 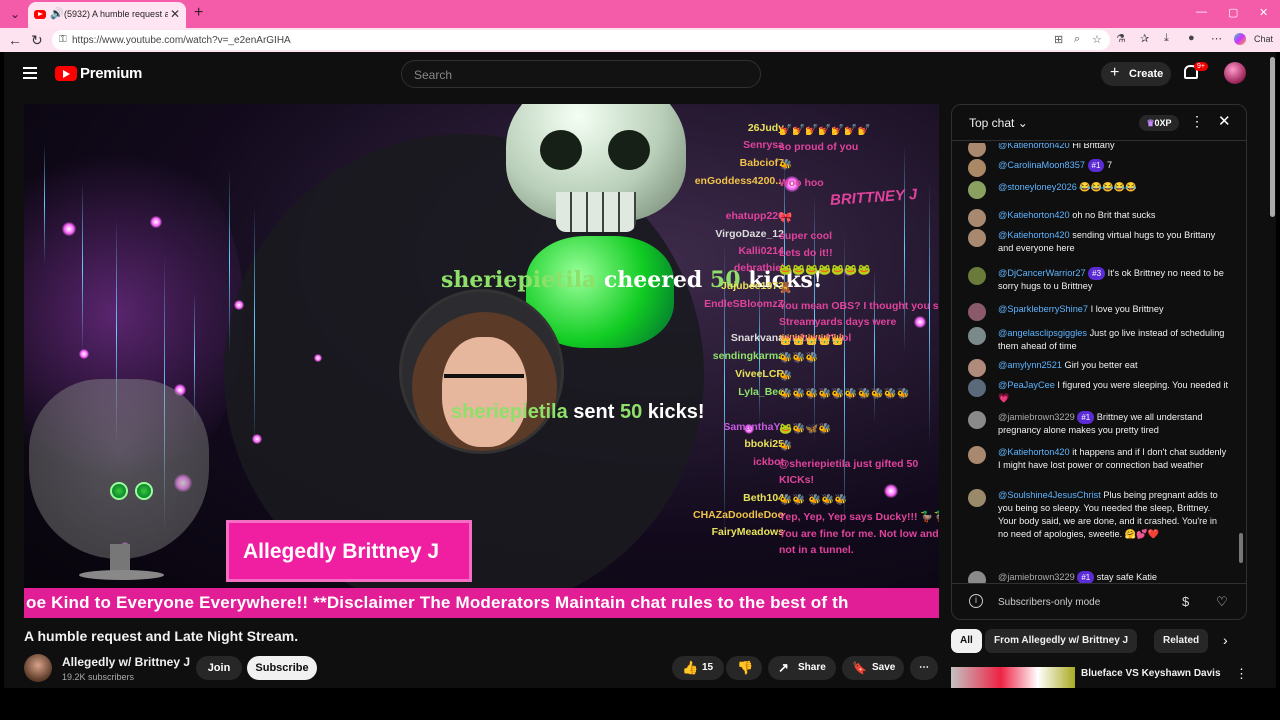 What do you see at coordinates (744, 668) in the screenshot?
I see `dislike-button: 👎` at bounding box center [744, 668].